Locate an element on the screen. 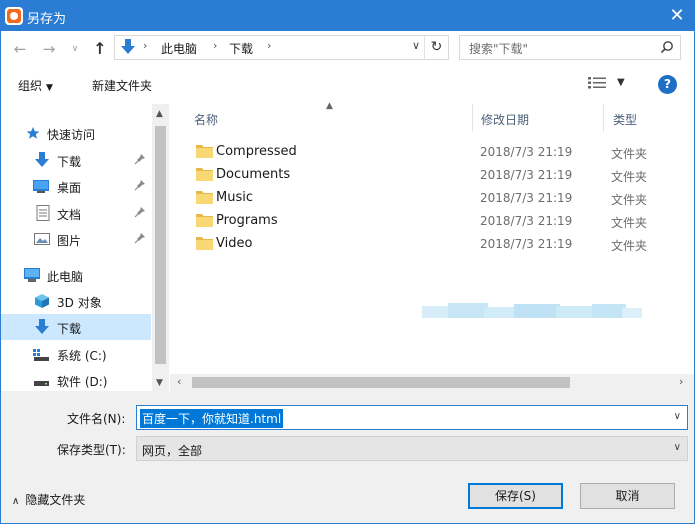 This screenshot has width=695, height=524. hide-folders-toggle: ∧ 隐藏文件夹 is located at coordinates (48, 499).